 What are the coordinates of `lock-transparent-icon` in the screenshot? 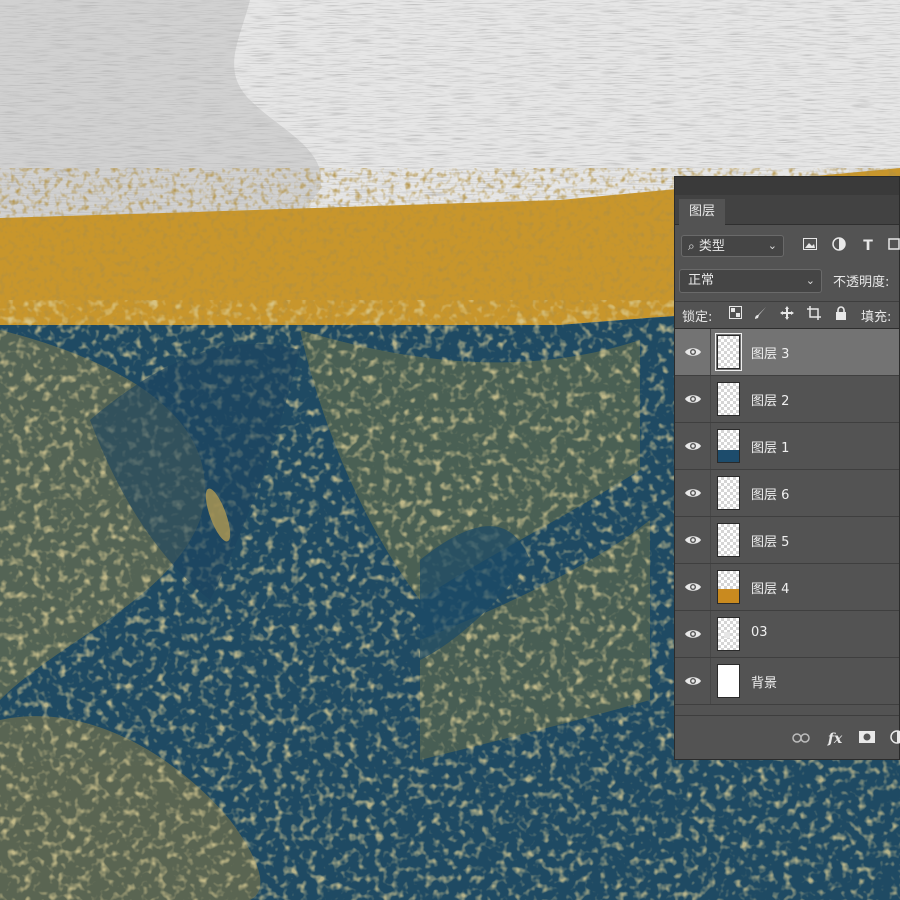 It's located at (735, 314).